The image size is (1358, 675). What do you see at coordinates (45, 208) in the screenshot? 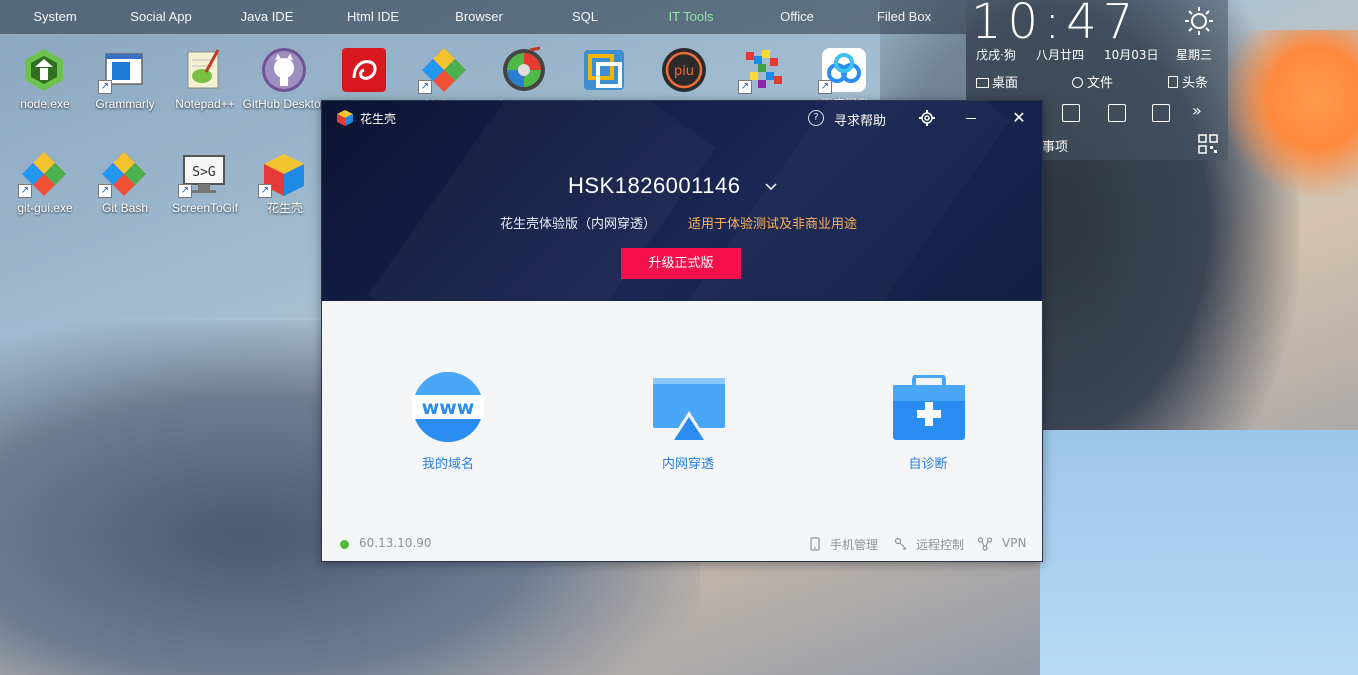
I see `icon-label: git-gui.exe` at bounding box center [45, 208].